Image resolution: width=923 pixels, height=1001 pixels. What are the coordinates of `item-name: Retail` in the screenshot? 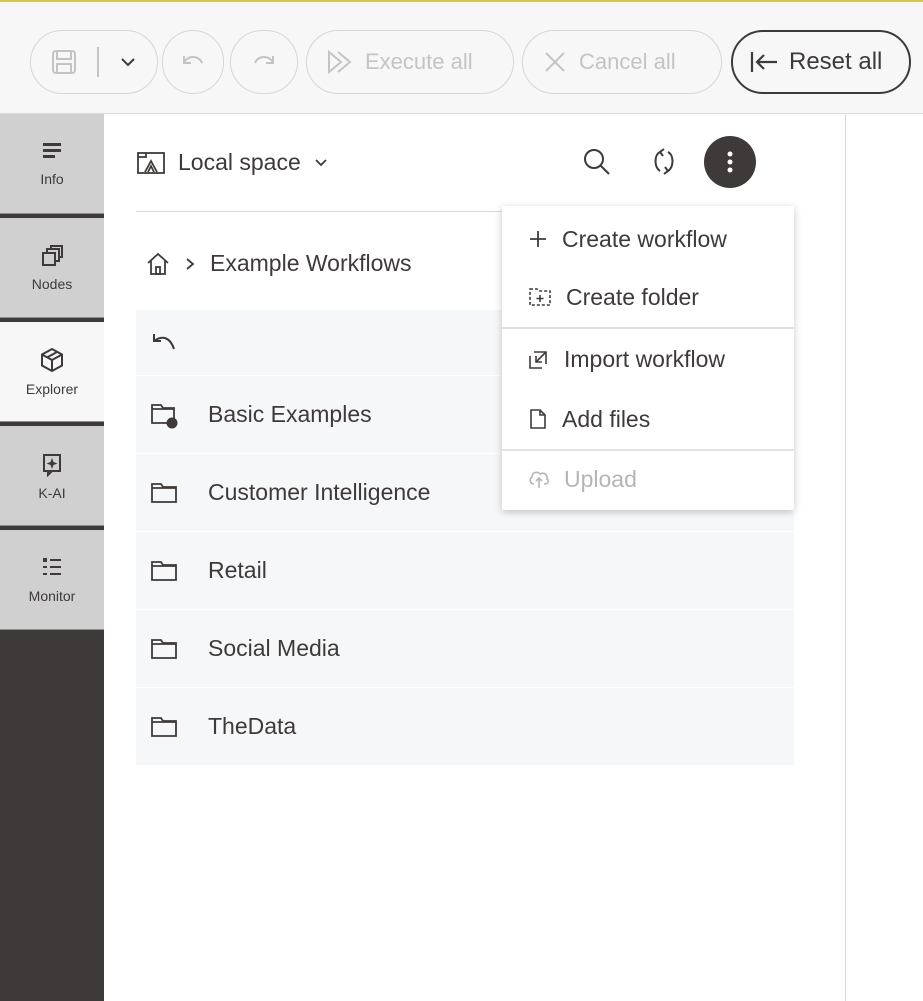 It's located at (237, 570).